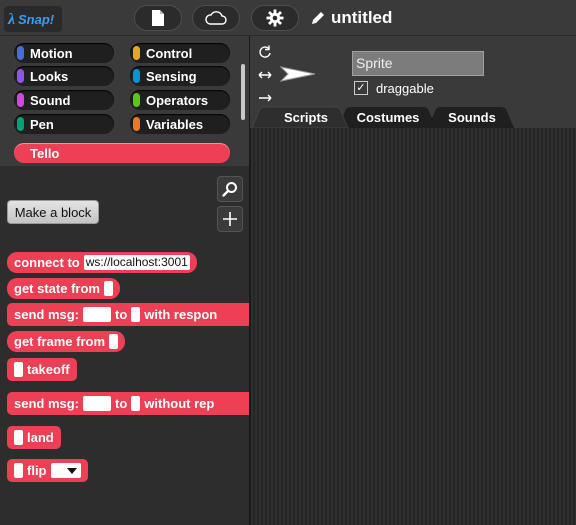 This screenshot has height=525, width=576. I want to click on block-send-msg-without-response: send msg: to without rep, so click(132, 403).